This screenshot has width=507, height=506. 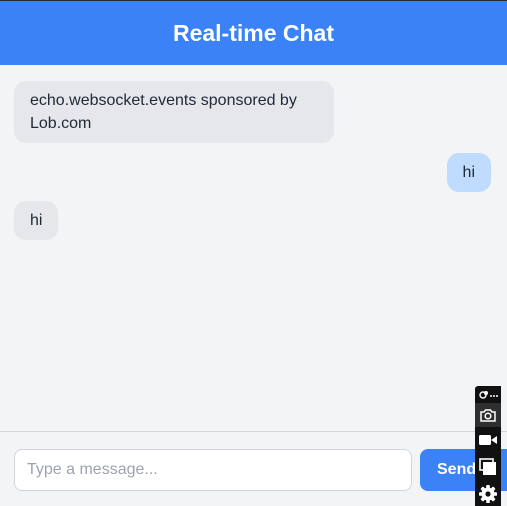 I want to click on video-record-icon, so click(x=488, y=440).